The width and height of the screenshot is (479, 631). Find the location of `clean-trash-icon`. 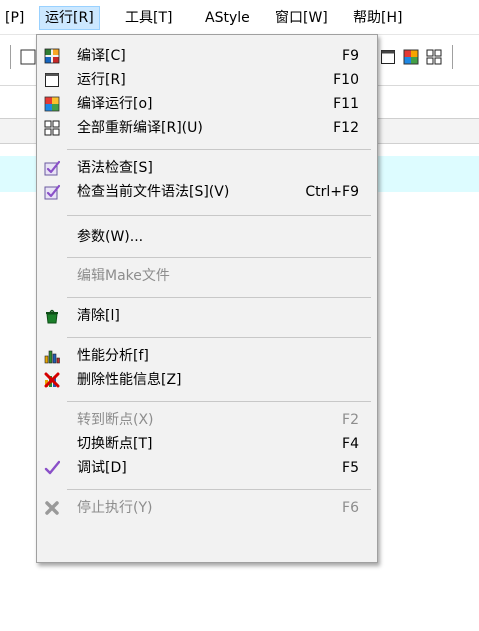

clean-trash-icon is located at coordinates (52, 316).